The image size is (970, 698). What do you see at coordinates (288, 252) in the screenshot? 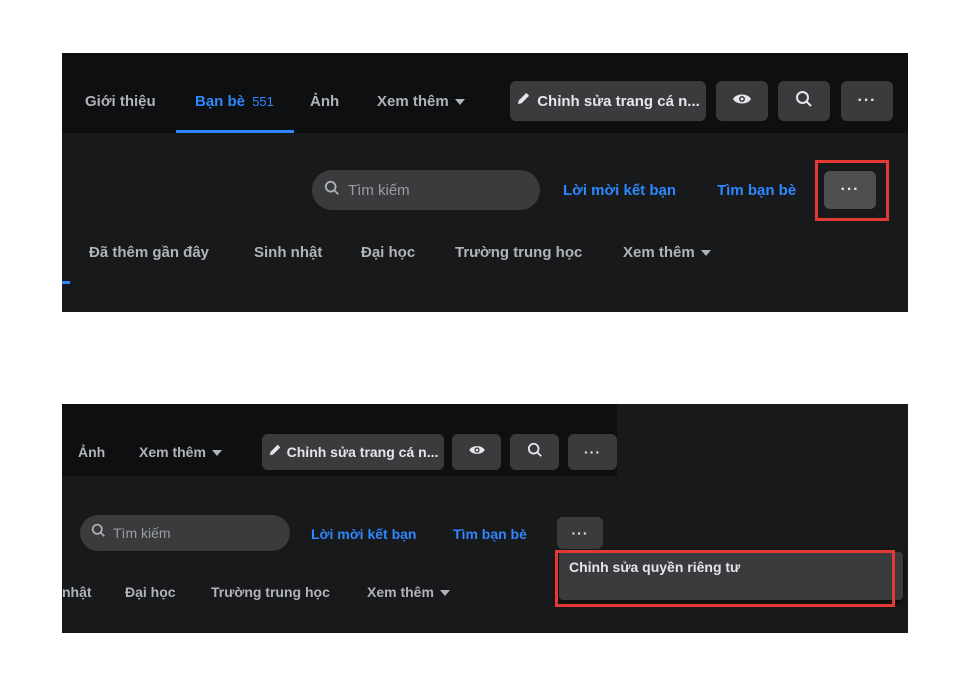
I see `filter-birthdays: Sinh nhật` at bounding box center [288, 252].